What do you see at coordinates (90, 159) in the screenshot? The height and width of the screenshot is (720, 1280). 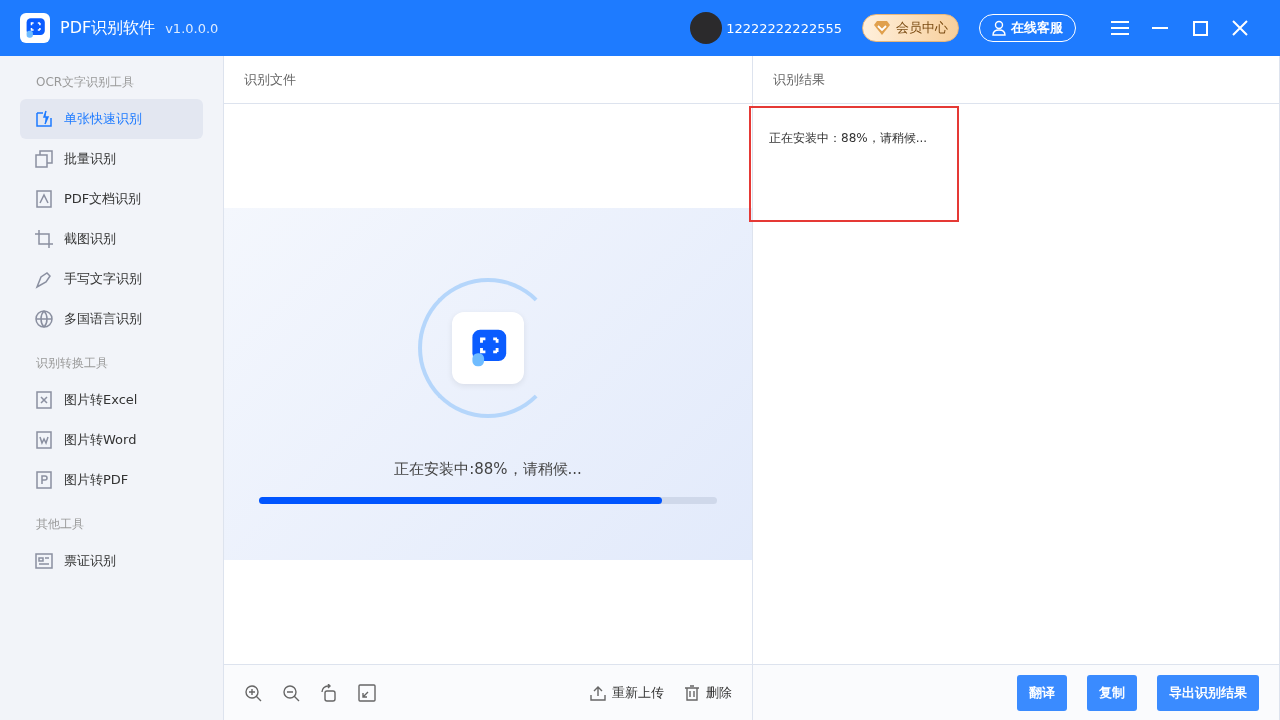 I see `sidebar-item-label: 批量识别` at bounding box center [90, 159].